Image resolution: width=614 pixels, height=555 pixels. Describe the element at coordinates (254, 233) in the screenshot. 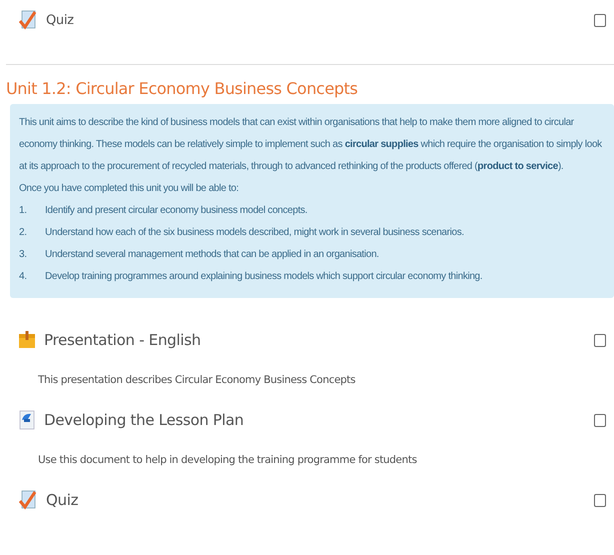

I see `outcome-text: Understand how each of the six business models described, might work in several business scenarios.` at that location.